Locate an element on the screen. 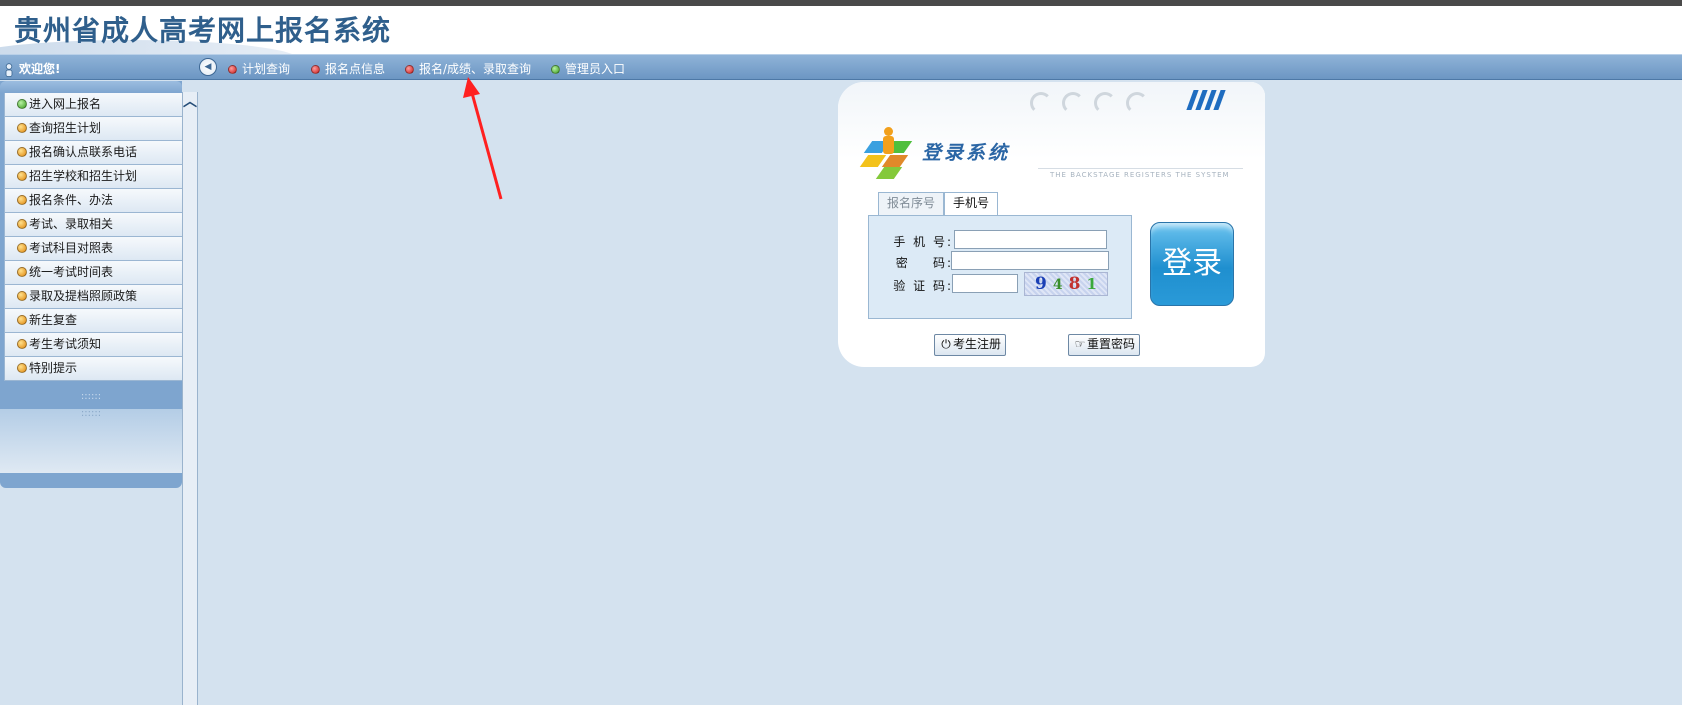  password-input is located at coordinates (1030, 260).